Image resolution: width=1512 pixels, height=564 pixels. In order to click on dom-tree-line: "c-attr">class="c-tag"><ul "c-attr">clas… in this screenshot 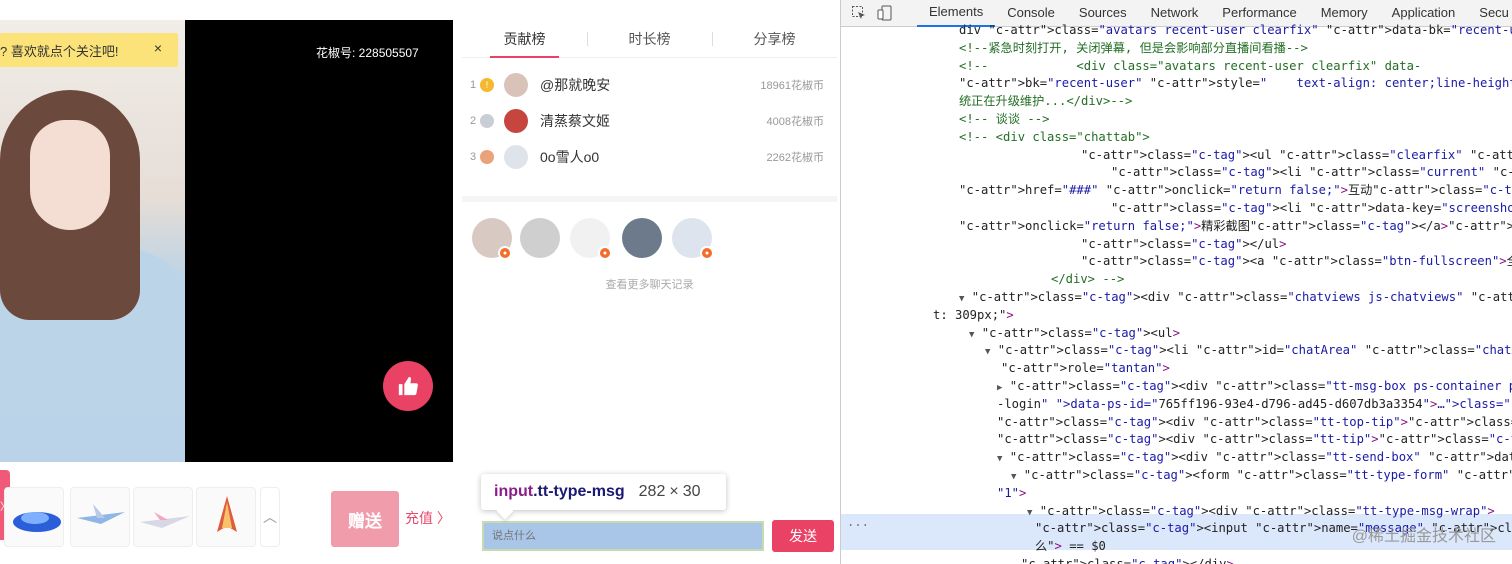, I will do `click(1296, 156)`.